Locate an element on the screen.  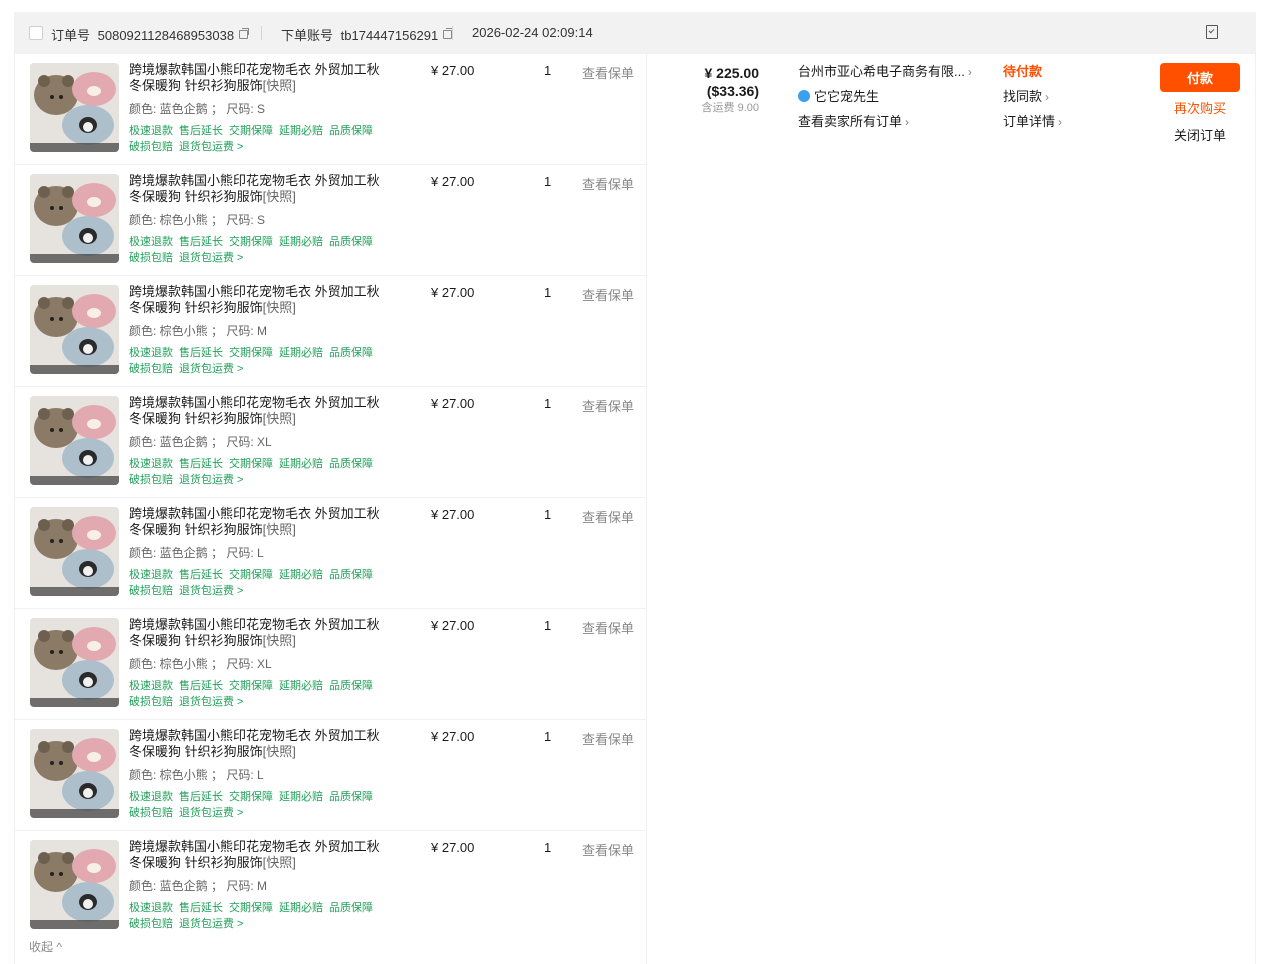
order-details-link: 订单详情 › is located at coordinates (1032, 126).